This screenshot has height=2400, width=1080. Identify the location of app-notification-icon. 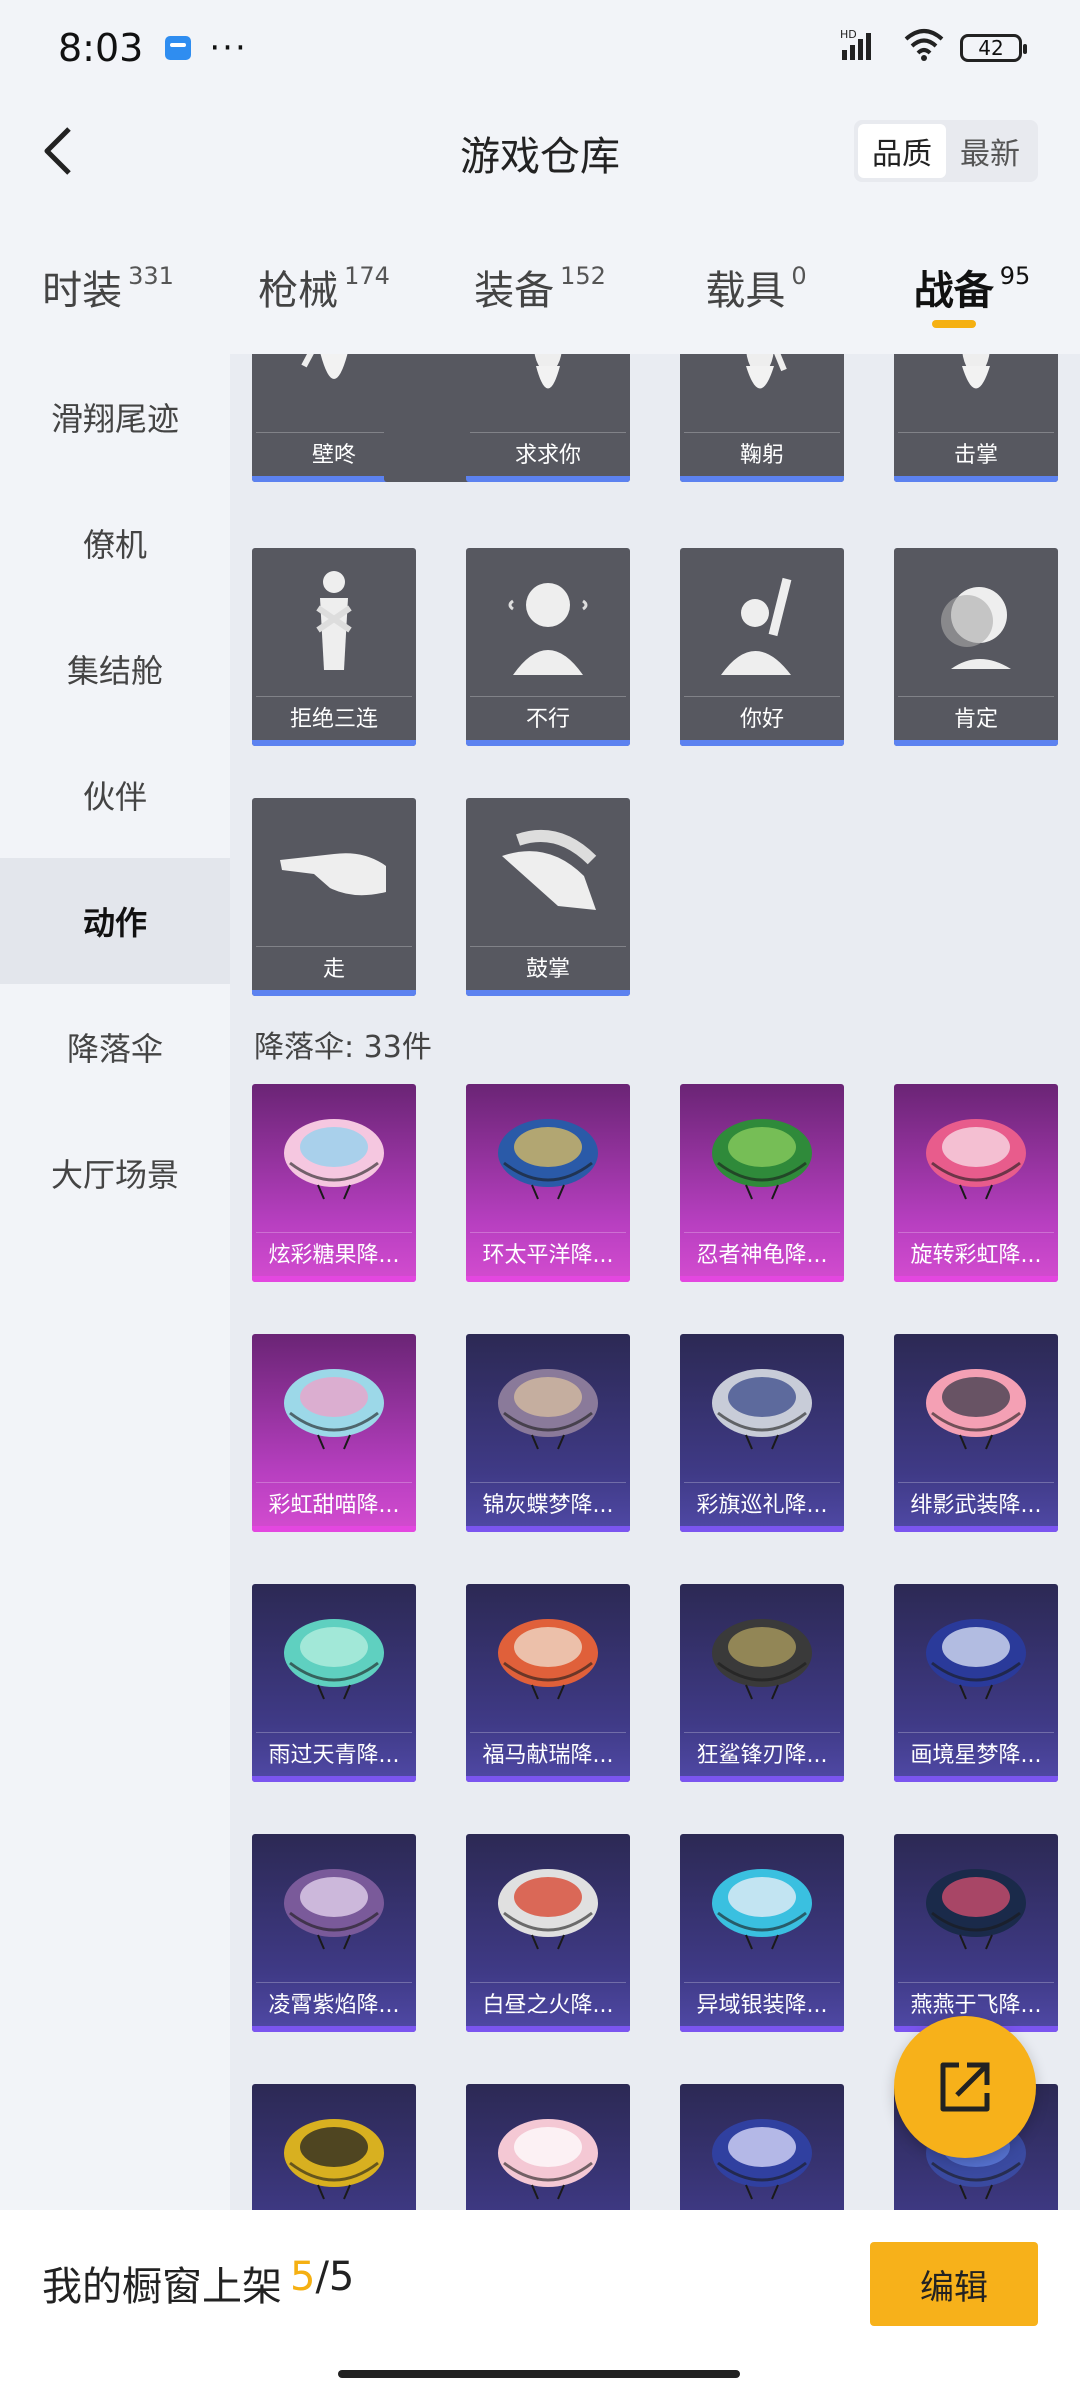
(178, 48).